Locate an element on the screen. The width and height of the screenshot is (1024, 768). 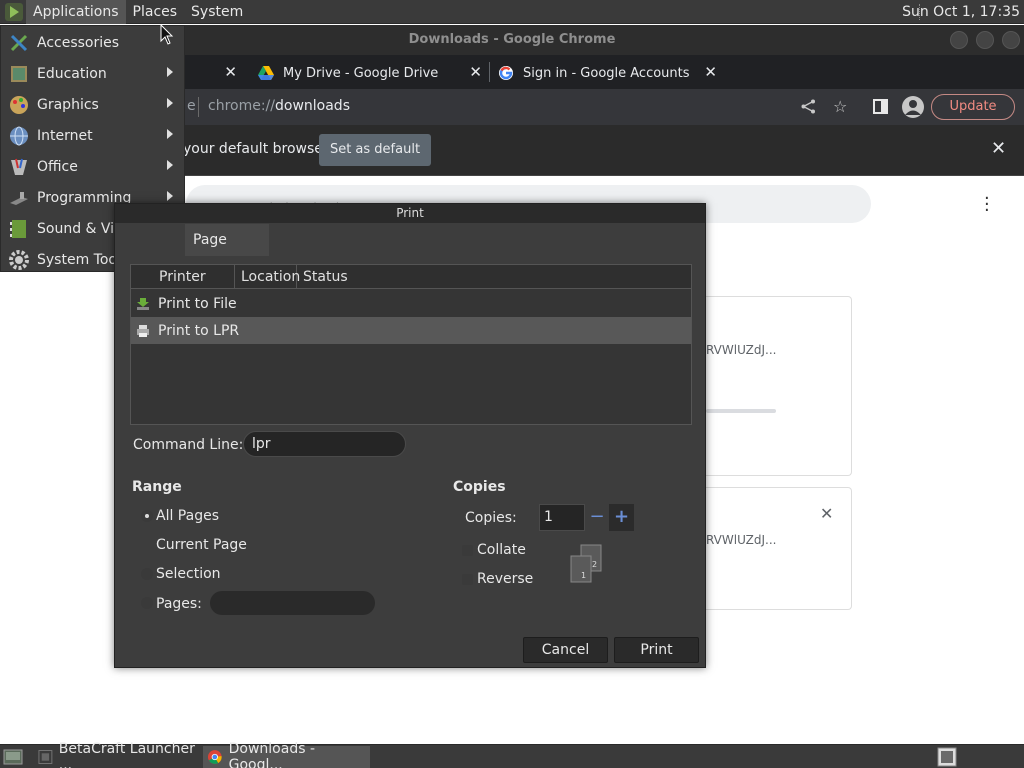
copies-input: 1 is located at coordinates (562, 517).